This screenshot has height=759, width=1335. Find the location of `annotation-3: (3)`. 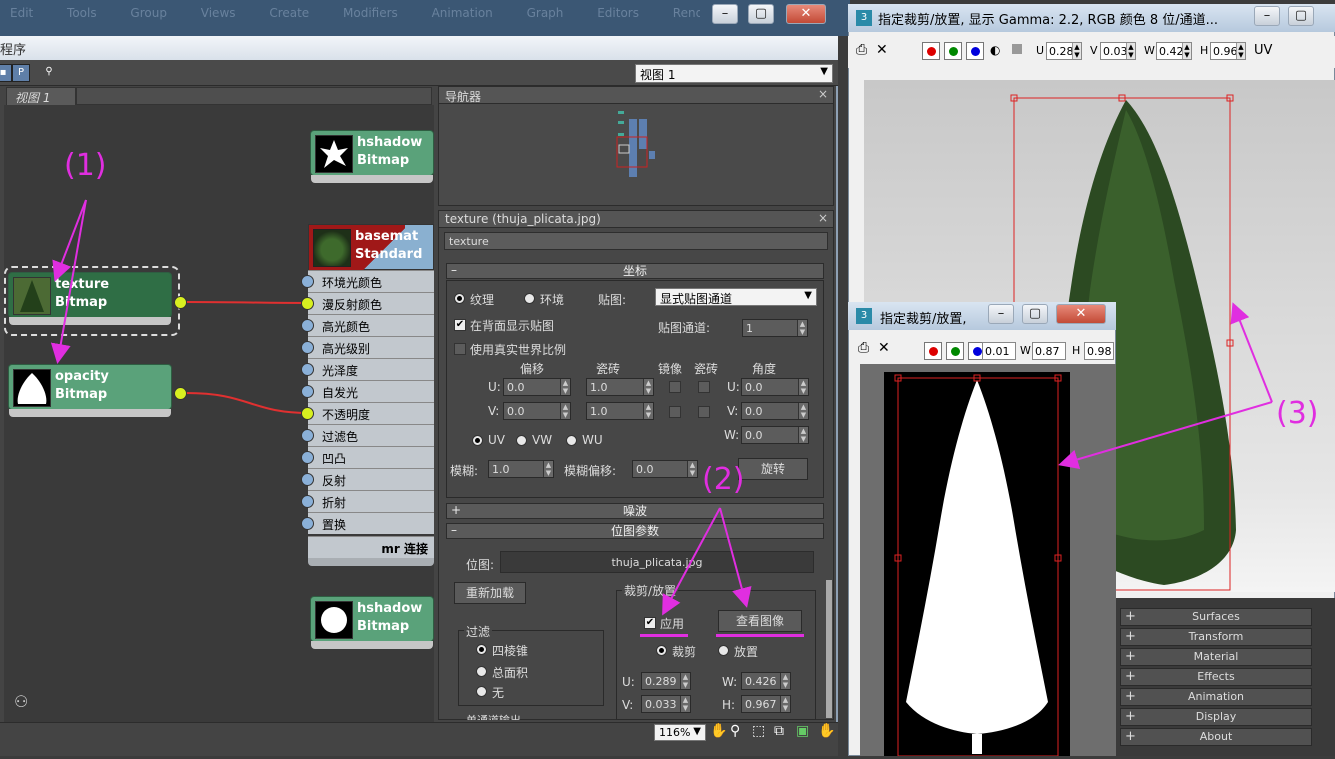

annotation-3: (3) is located at coordinates (1297, 413).